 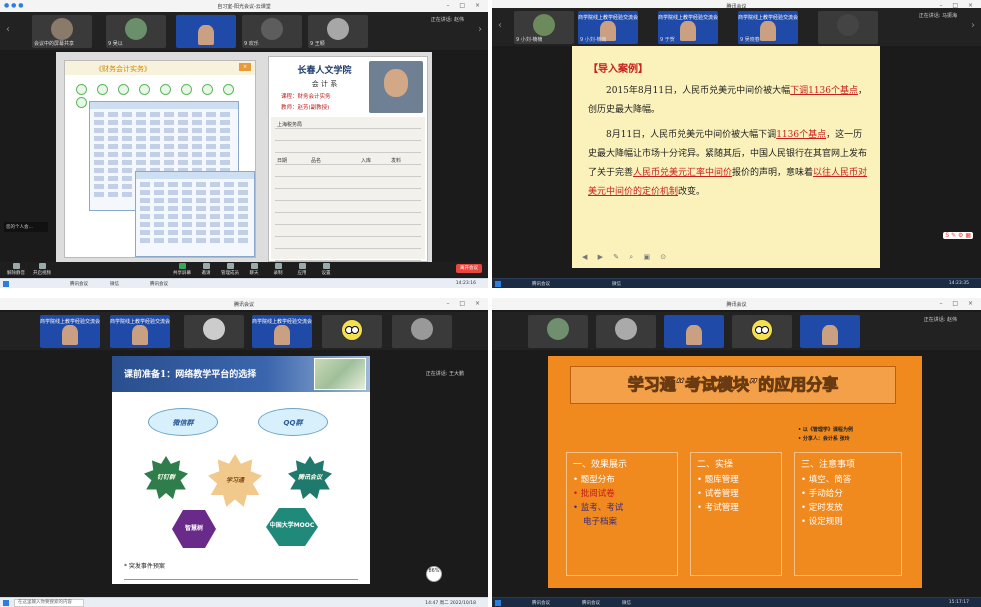 What do you see at coordinates (144, 566) in the screenshot?
I see `slide-footnote: * 突发事件预案` at bounding box center [144, 566].